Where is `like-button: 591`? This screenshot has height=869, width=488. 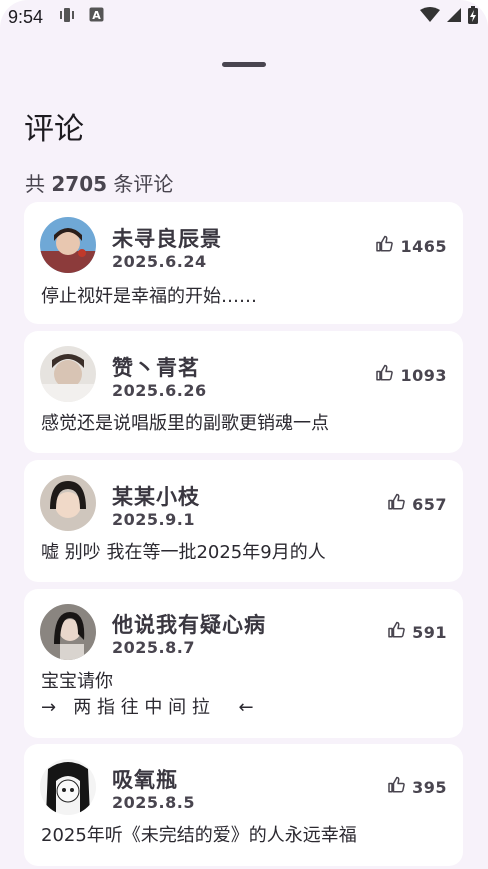
like-button: 591 is located at coordinates (417, 632).